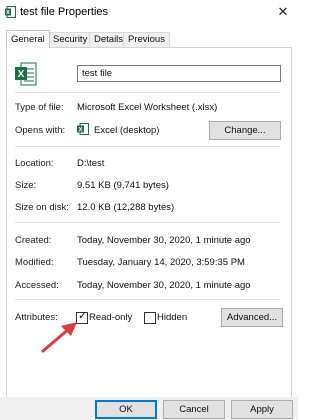  What do you see at coordinates (164, 285) in the screenshot?
I see `accessed-value: Today, November 30, 2020, 1 minute ago` at bounding box center [164, 285].